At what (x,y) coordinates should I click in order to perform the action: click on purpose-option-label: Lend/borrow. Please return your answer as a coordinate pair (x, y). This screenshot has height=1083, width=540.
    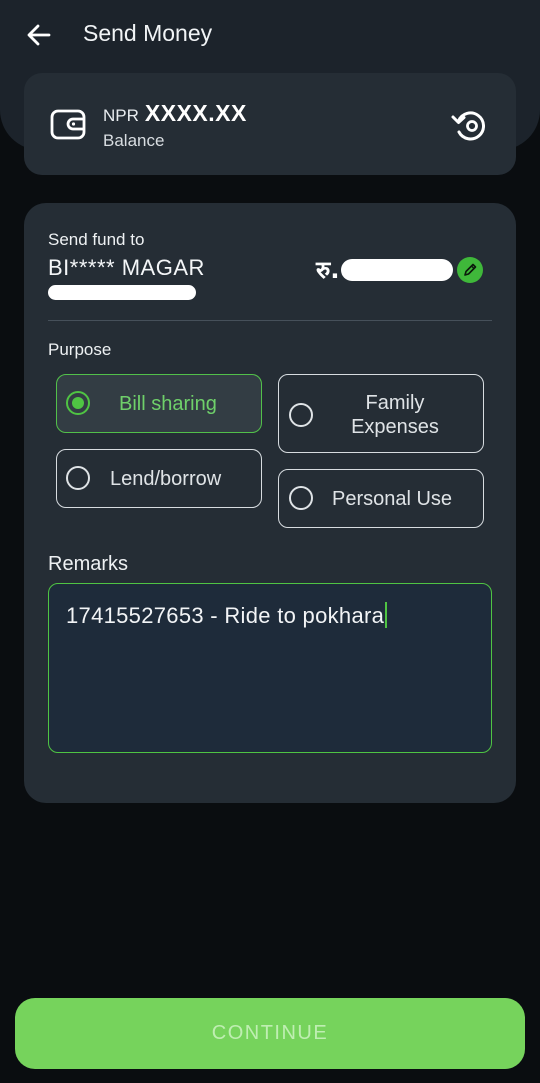
    Looking at the image, I should click on (166, 479).